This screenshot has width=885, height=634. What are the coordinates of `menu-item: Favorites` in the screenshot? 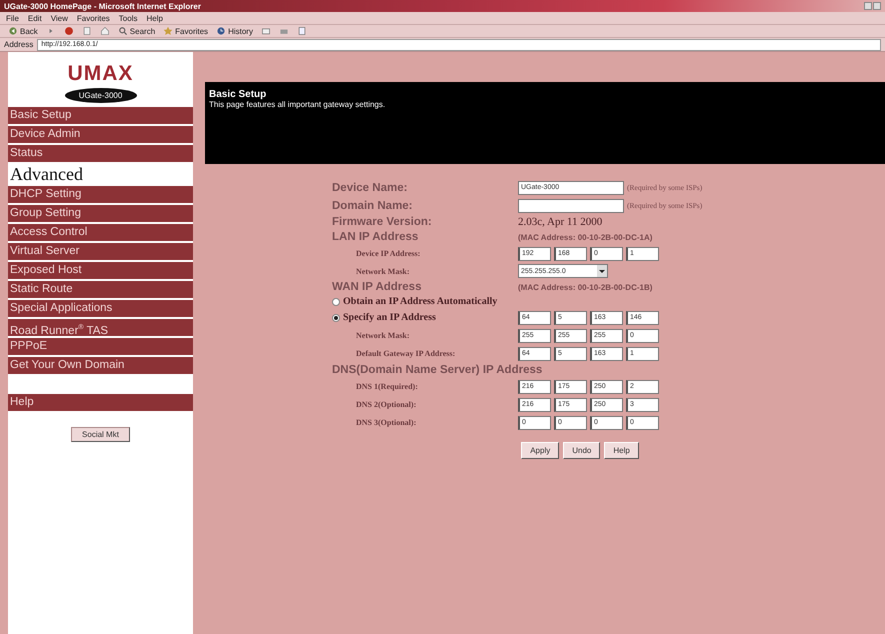 It's located at (93, 18).